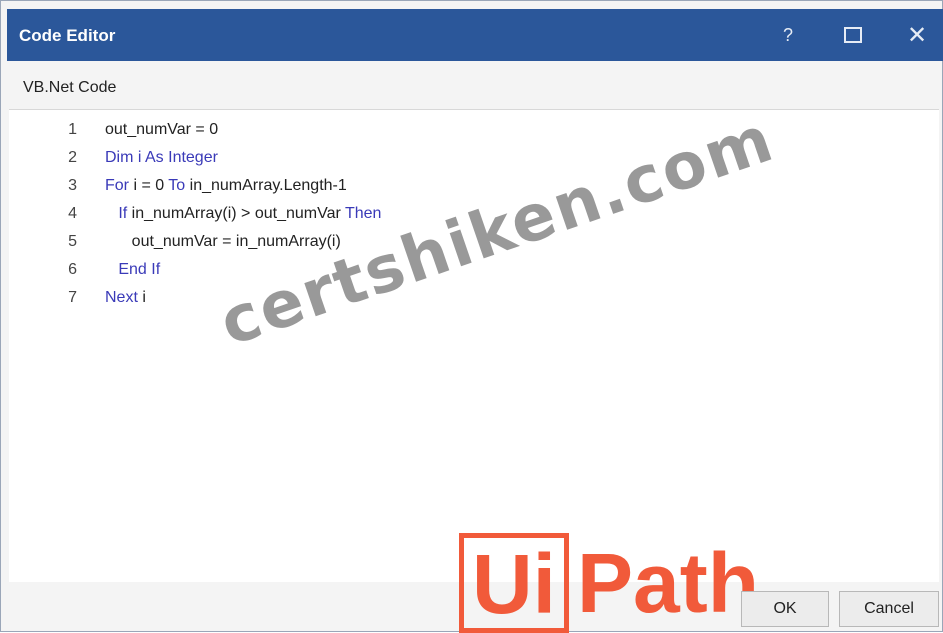 The height and width of the screenshot is (633, 943). Describe the element at coordinates (266, 185) in the screenshot. I see `code-token: in_numArray.Length-1` at that location.